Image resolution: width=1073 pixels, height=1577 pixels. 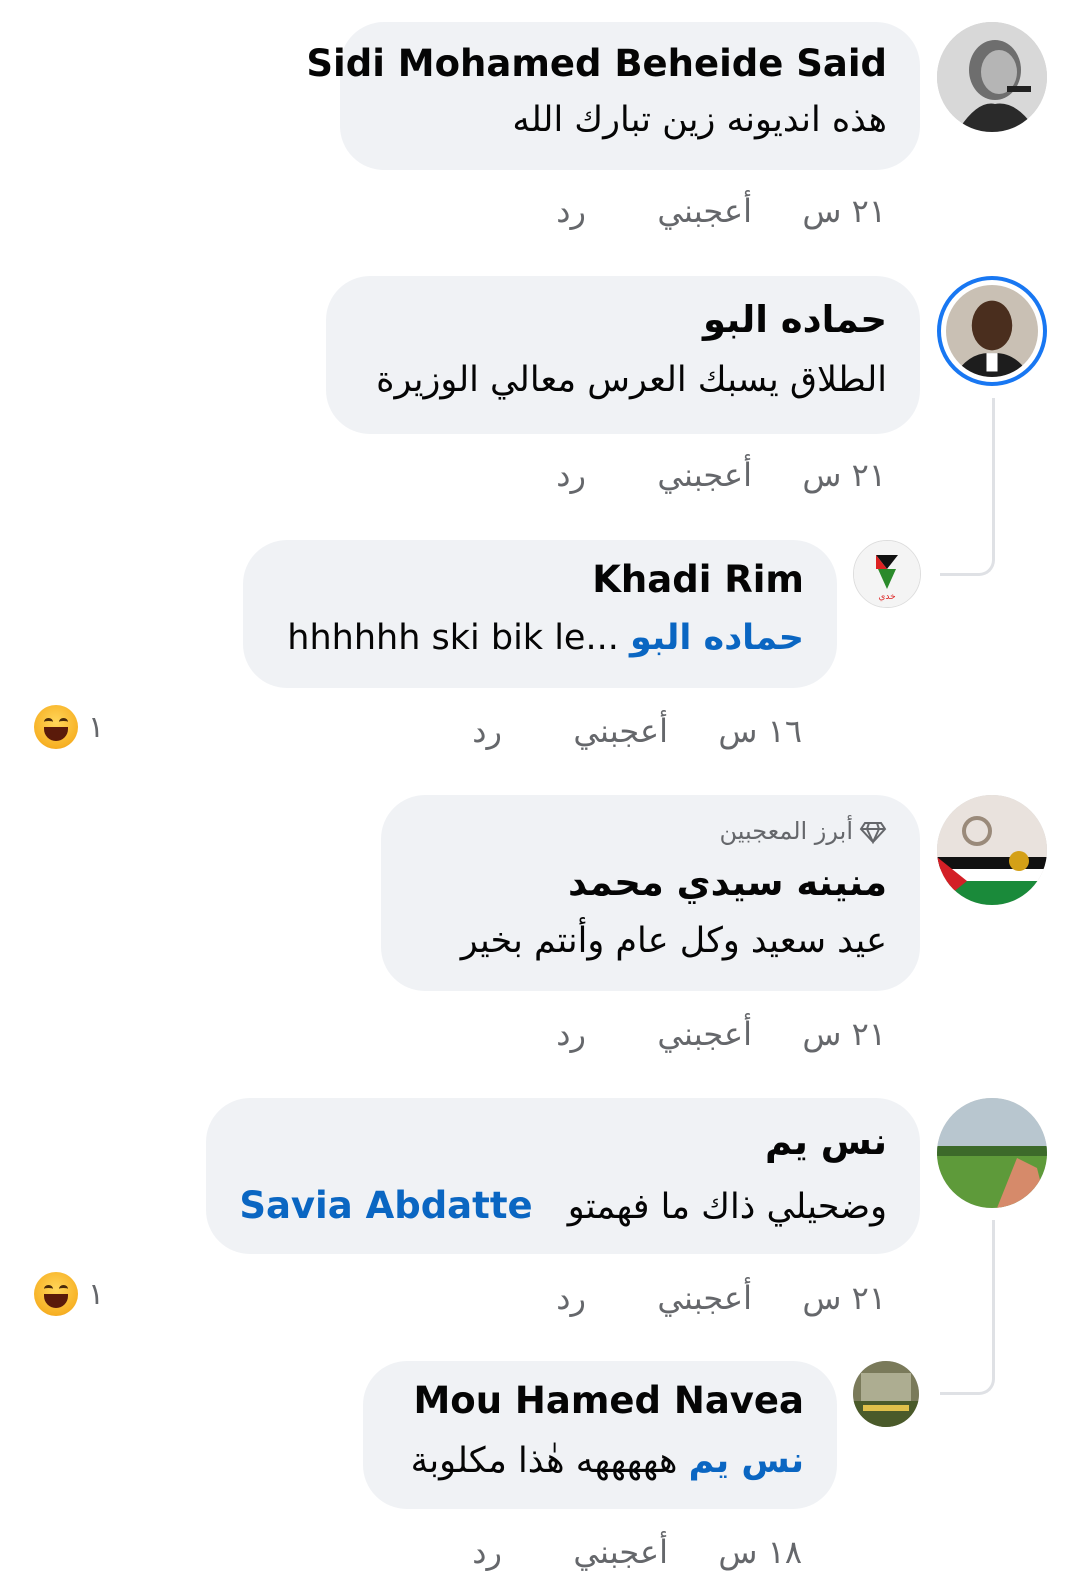 What do you see at coordinates (600, 1435) in the screenshot?
I see `comment-bubble: Mou Hamed Navea نس يم هههههه هٰذا مكلوبة` at bounding box center [600, 1435].